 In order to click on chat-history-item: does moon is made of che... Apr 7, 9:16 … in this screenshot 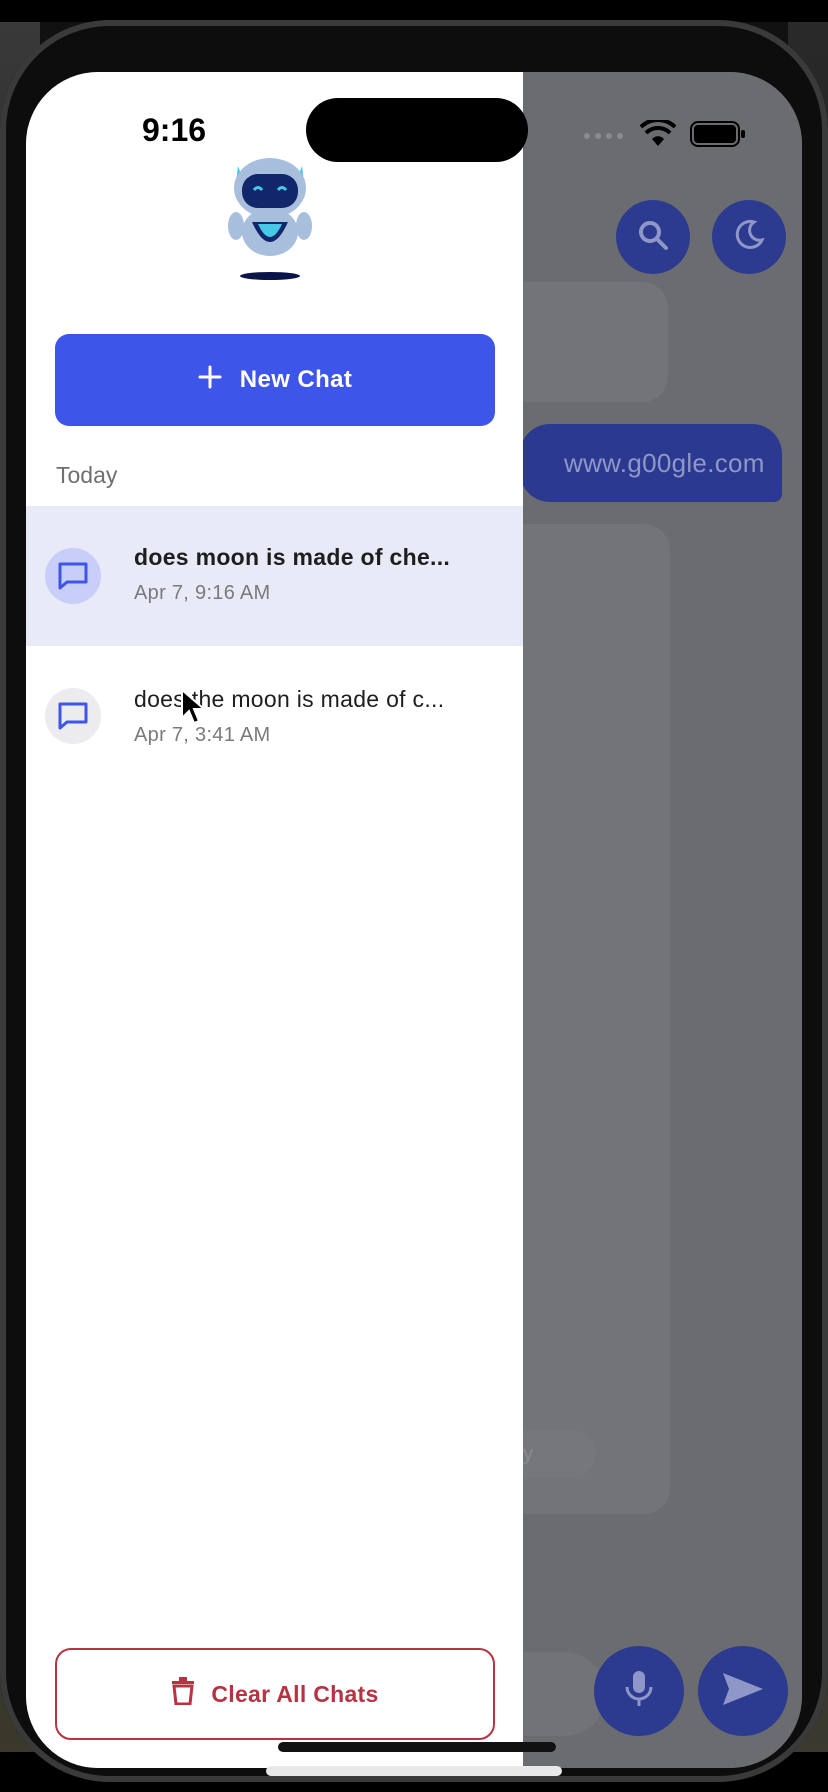, I will do `click(274, 576)`.